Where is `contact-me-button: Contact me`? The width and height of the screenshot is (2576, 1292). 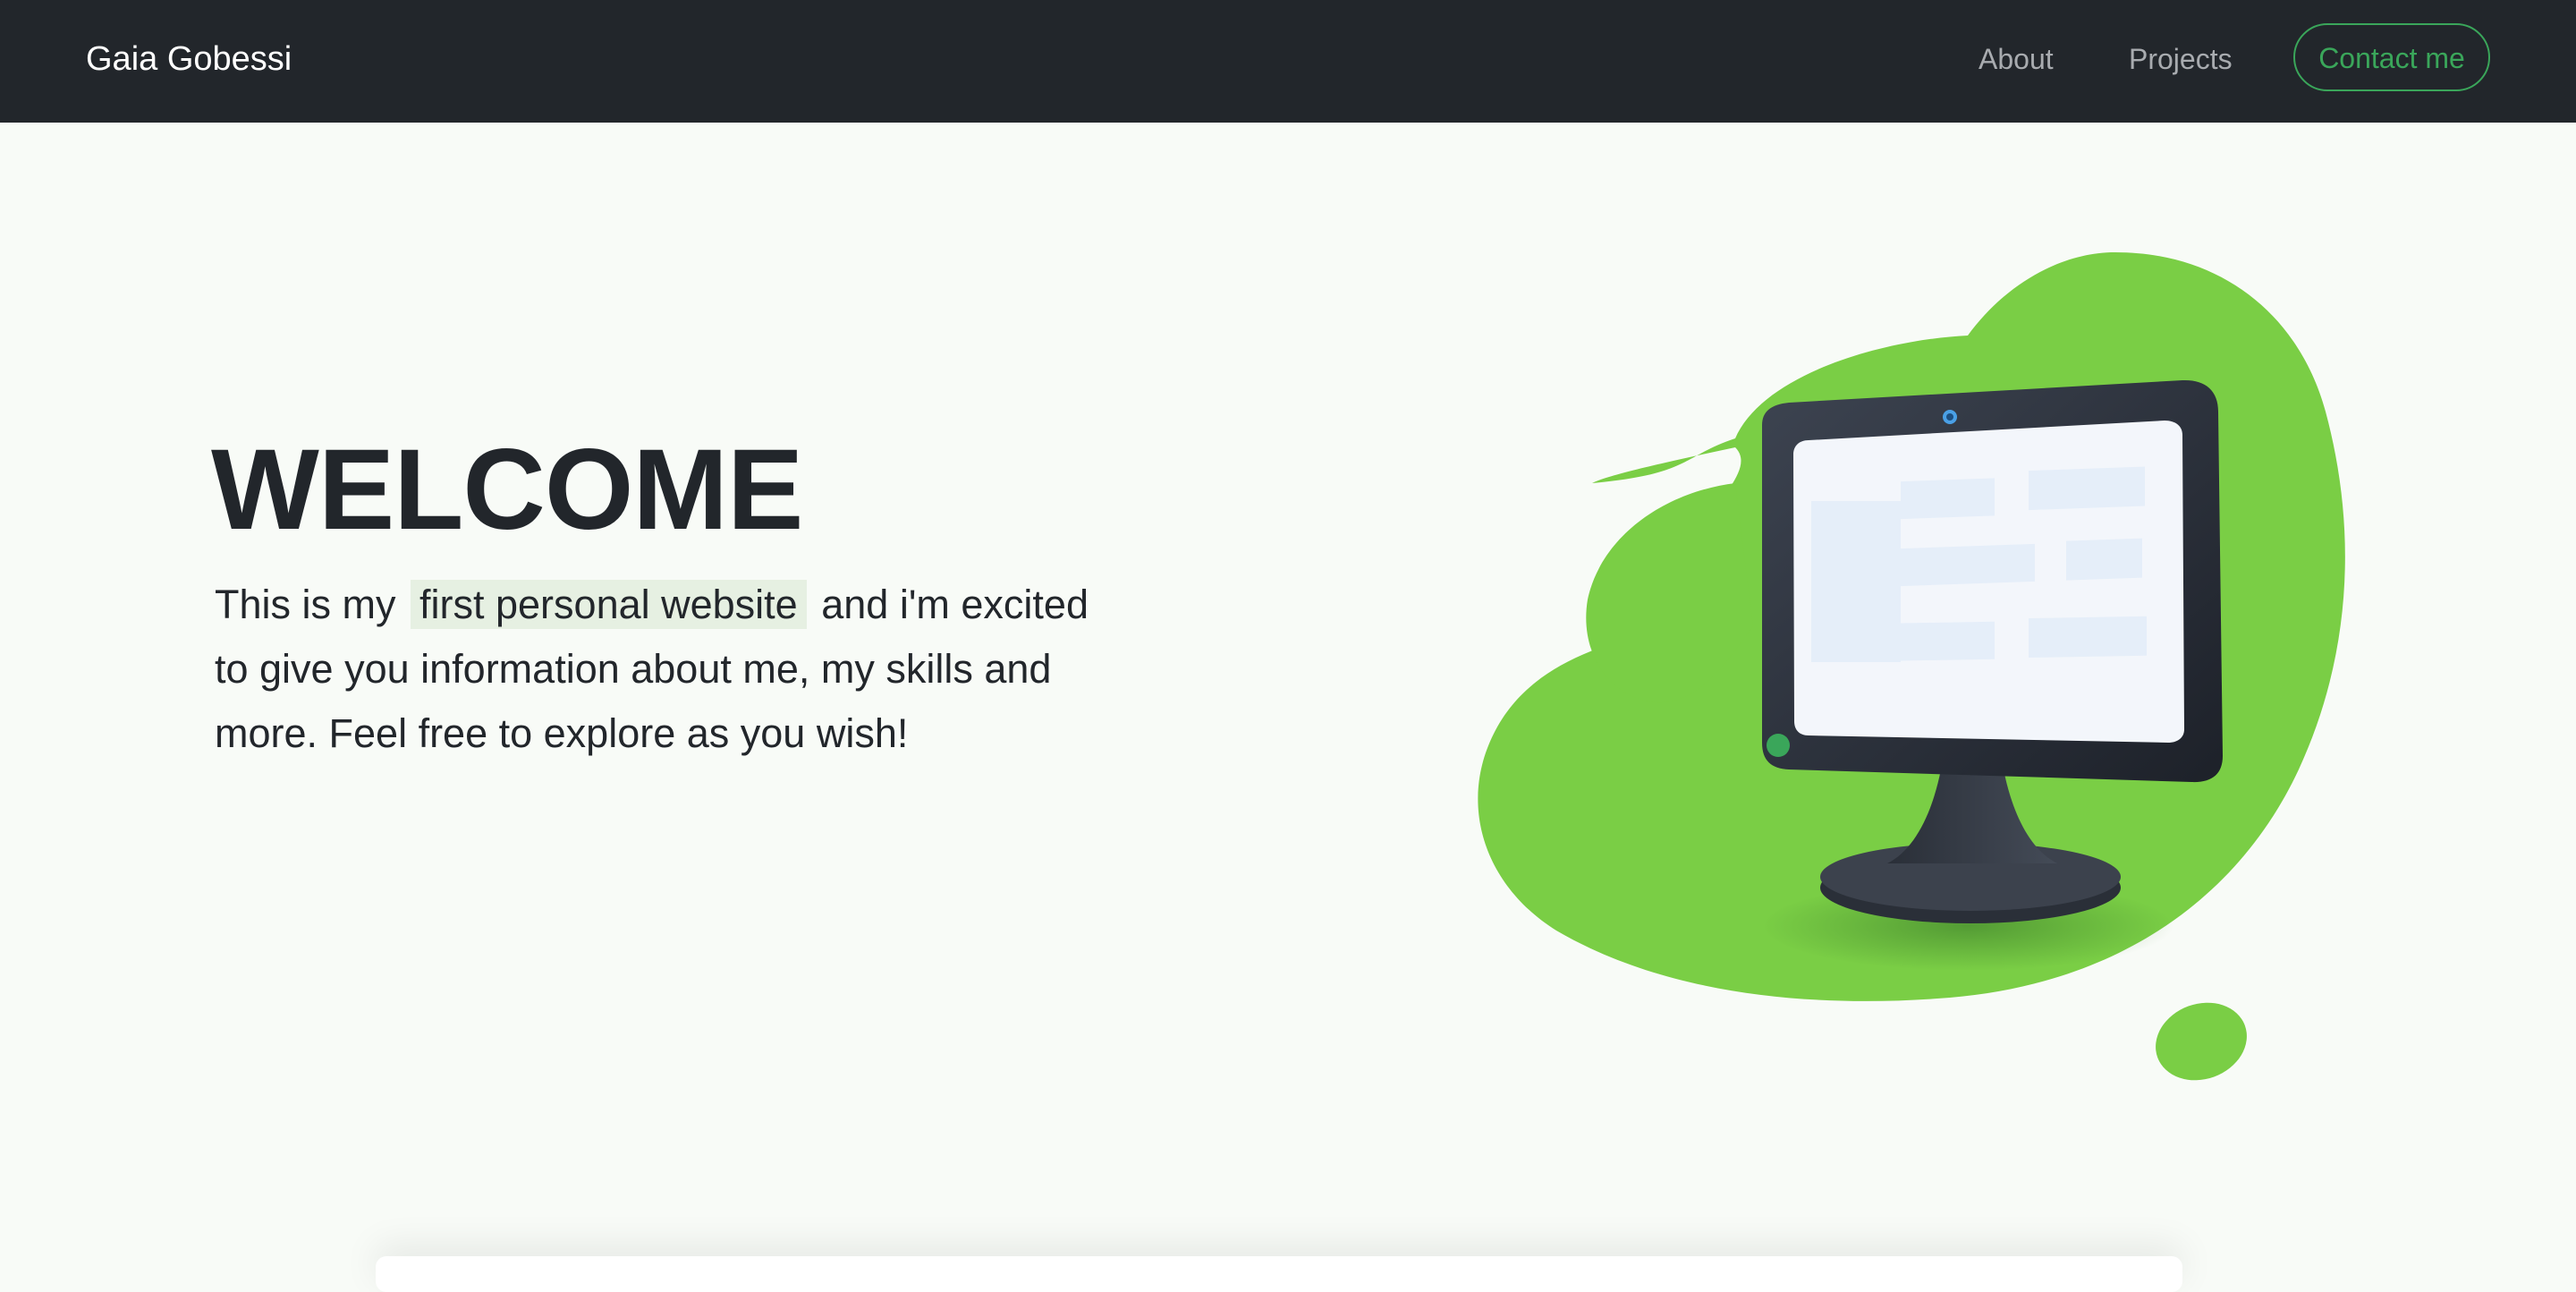 contact-me-button: Contact me is located at coordinates (2391, 57).